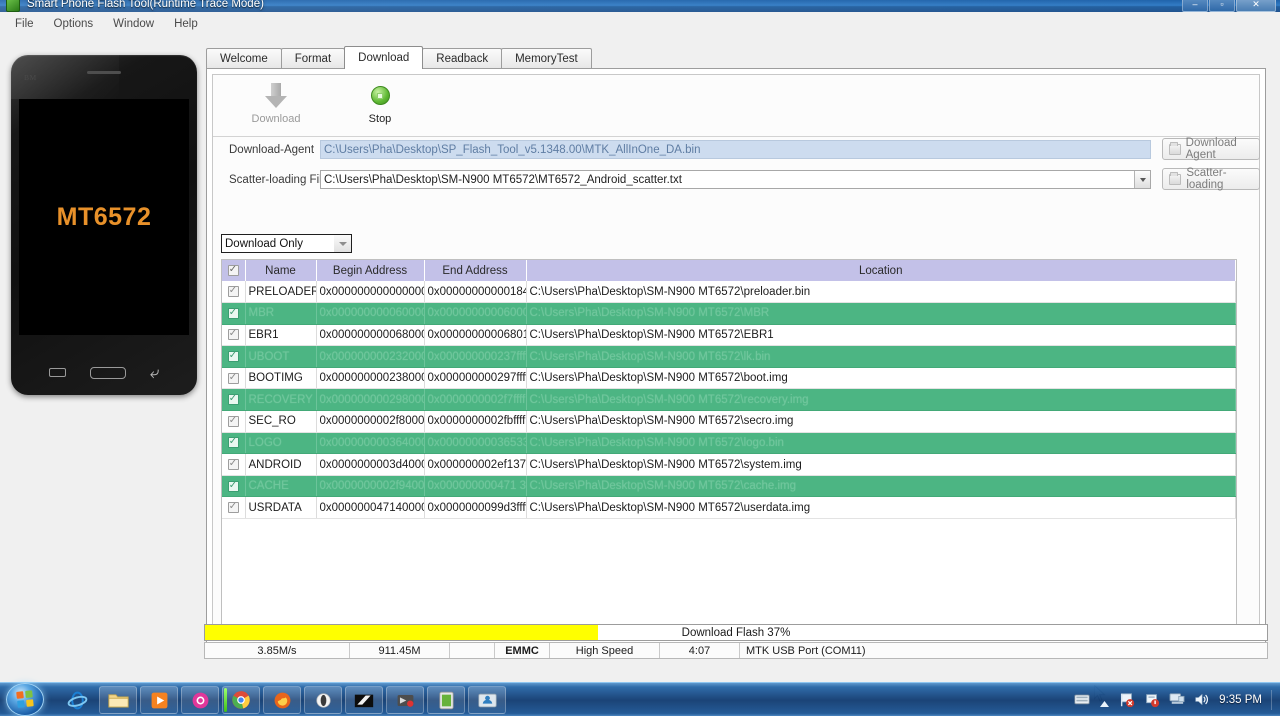  Describe the element at coordinates (446, 700) in the screenshot. I see `green-app-icon` at that location.